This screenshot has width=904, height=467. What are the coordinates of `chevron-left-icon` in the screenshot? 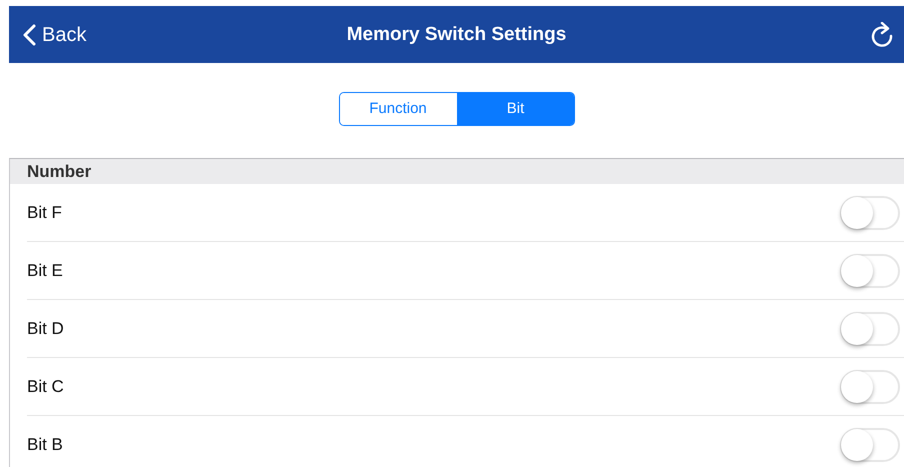 It's located at (29, 35).